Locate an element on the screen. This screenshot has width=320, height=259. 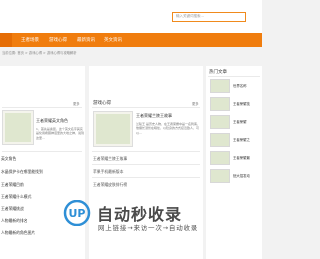
hot-item-5: 王者荣耀最 is located at coordinates (234, 159).